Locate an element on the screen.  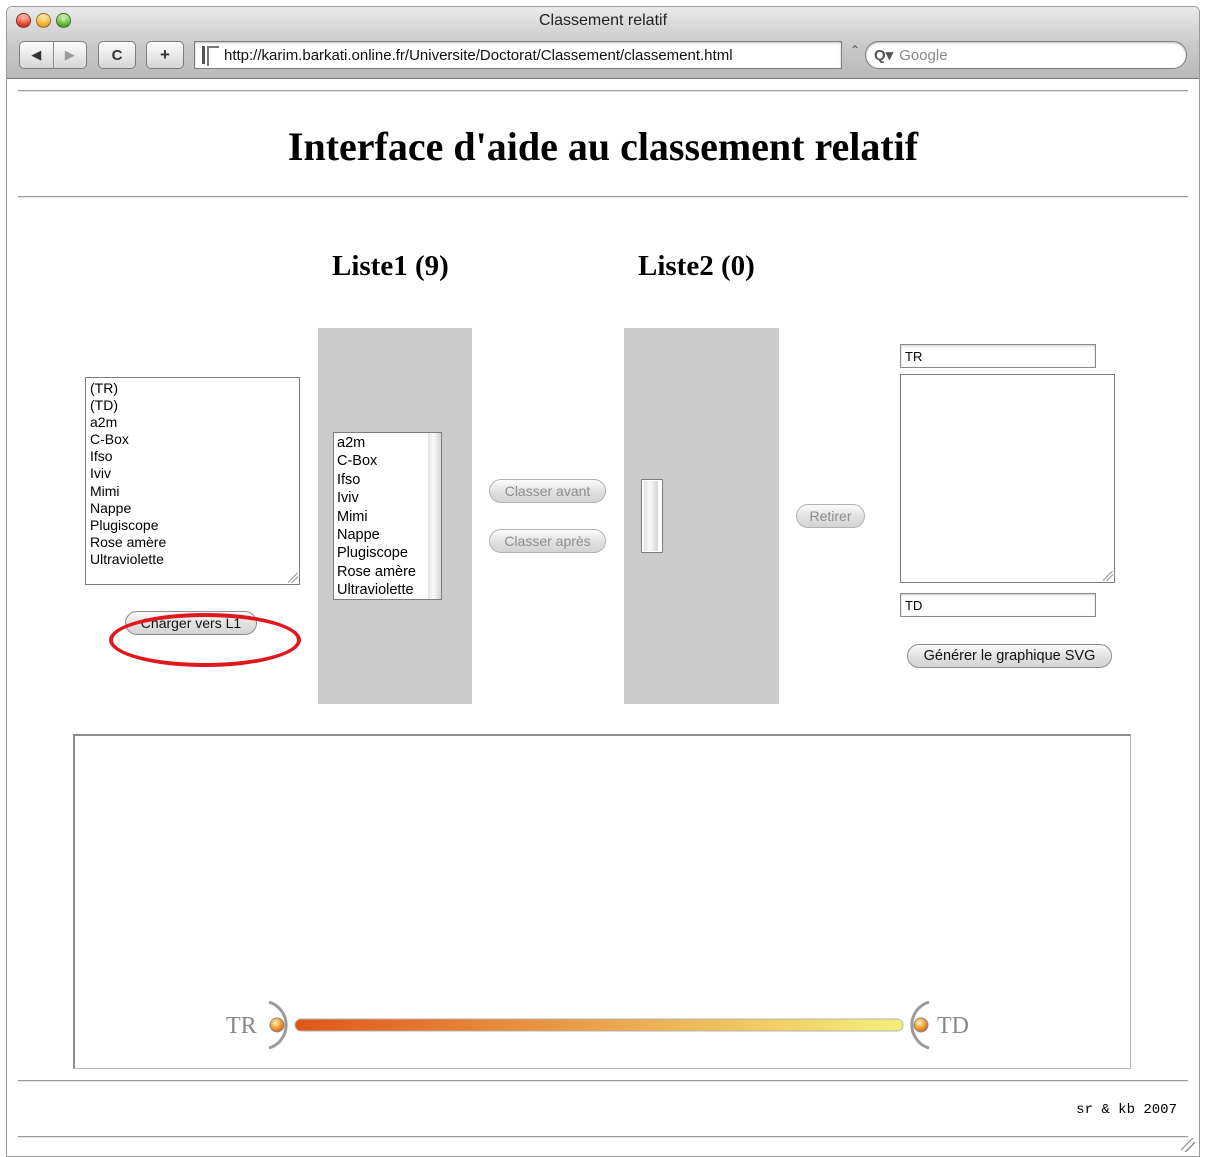
back-arrow-icon: ◀ is located at coordinates (36, 55).